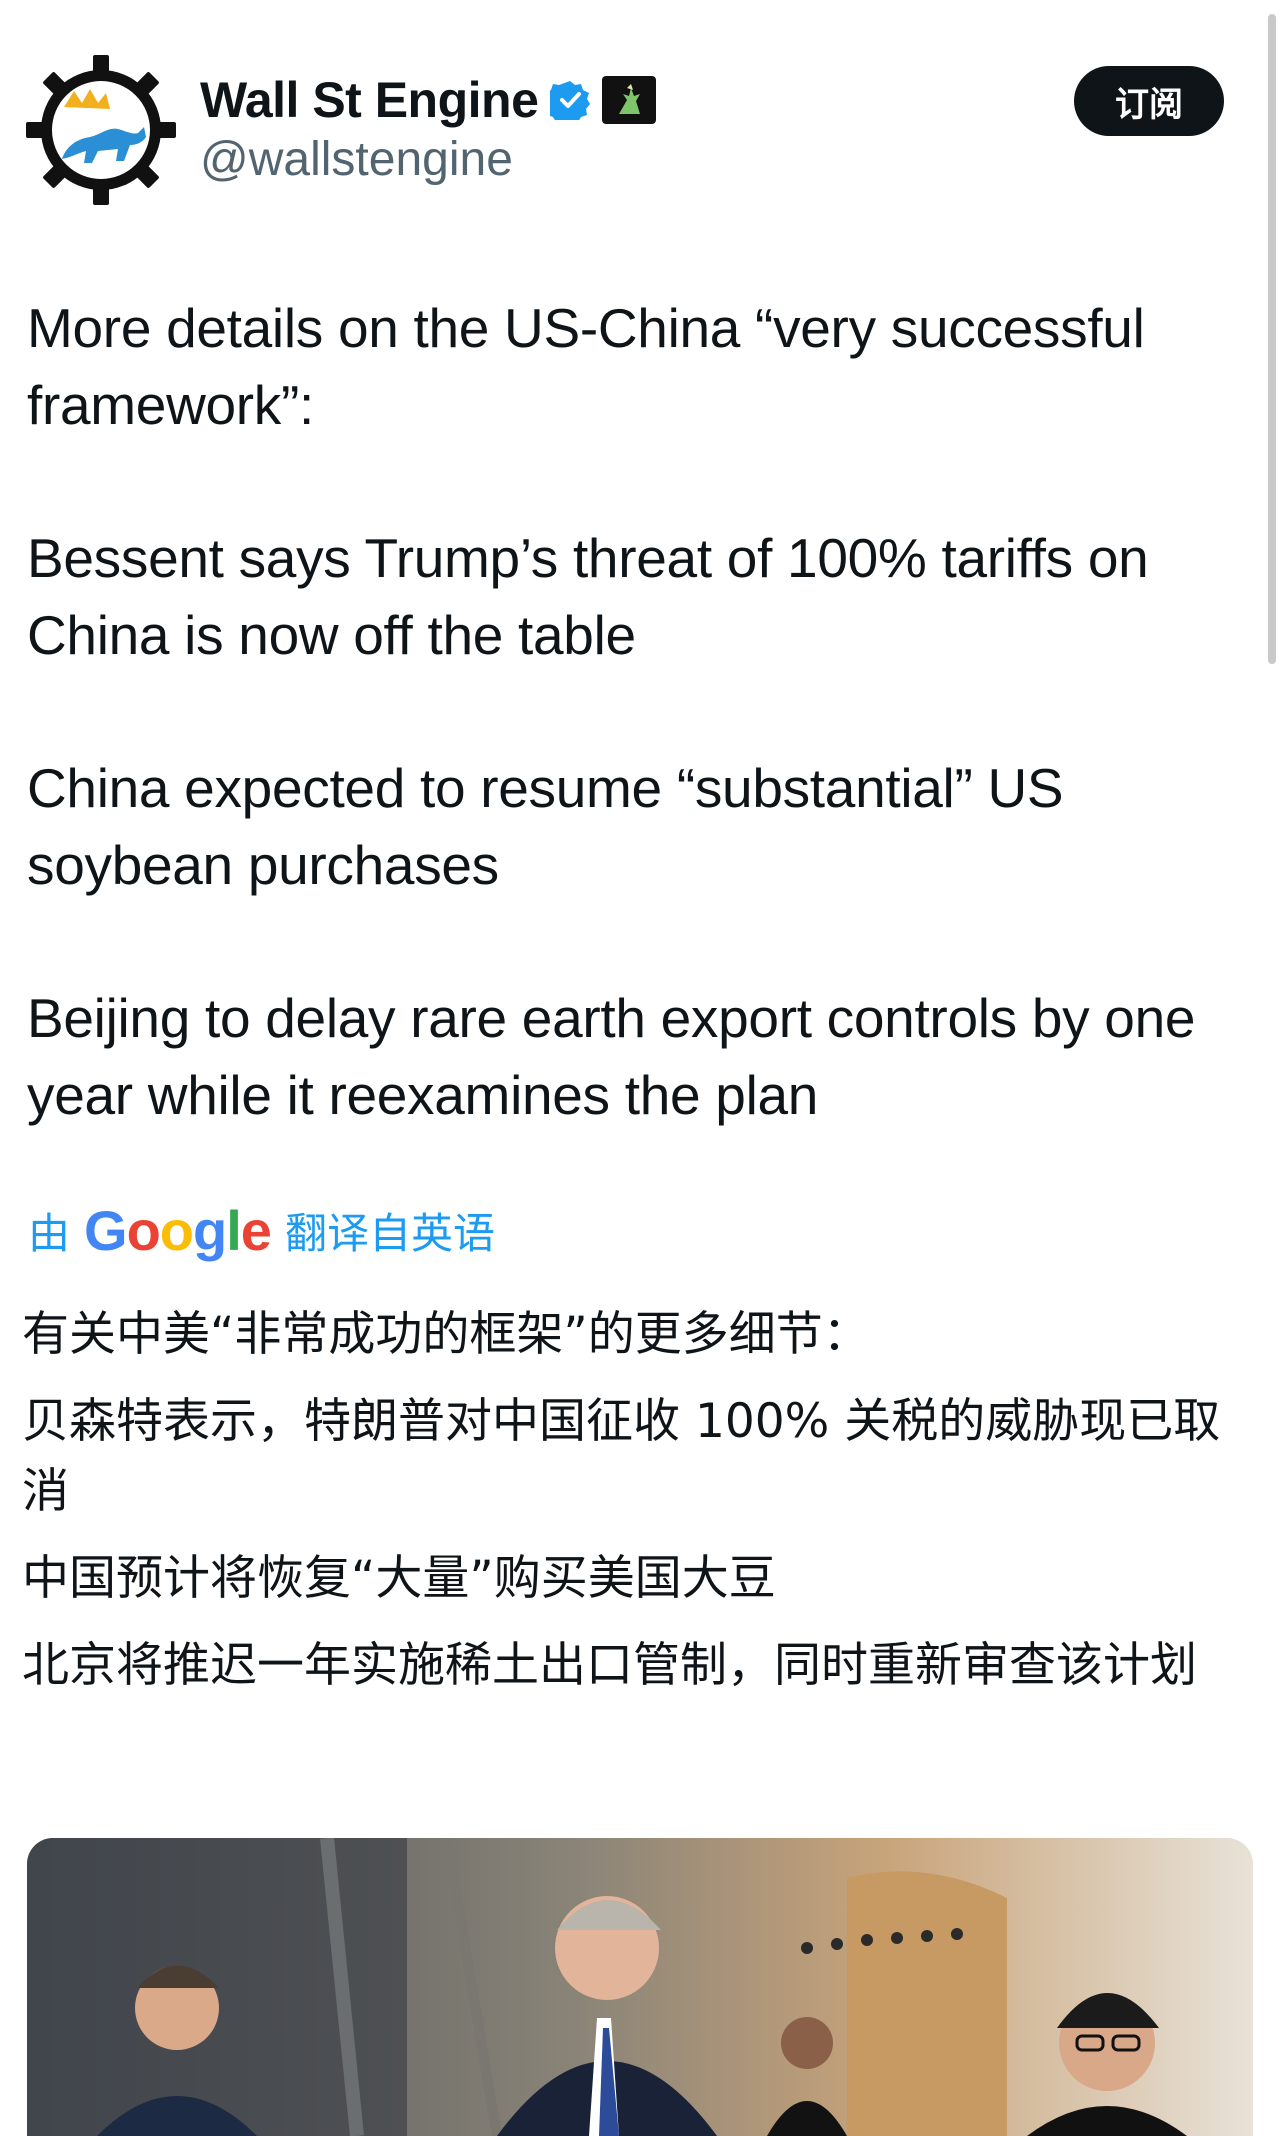  I want to click on photo-officials-group, so click(640, 1987).